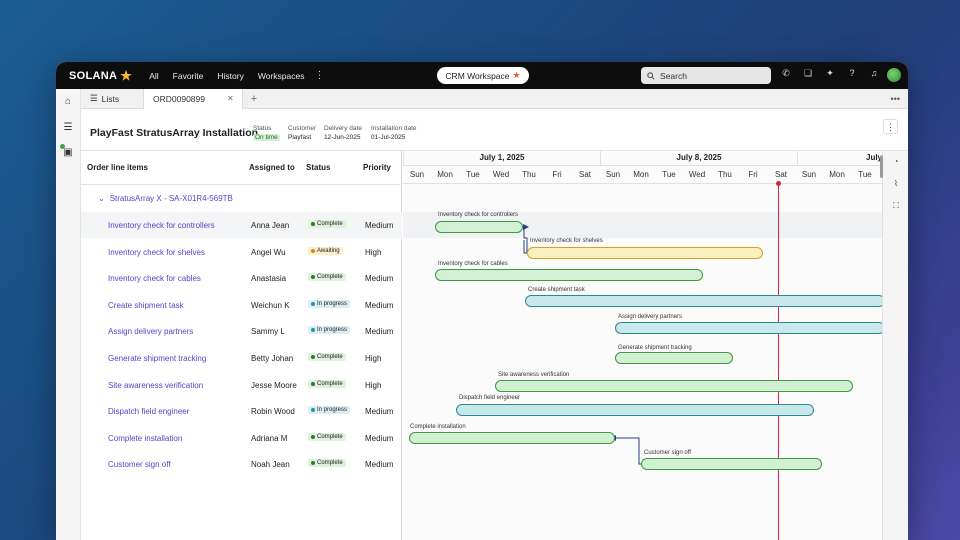 The height and width of the screenshot is (540, 960). Describe the element at coordinates (673, 75) in the screenshot. I see `search-placeholder: Search` at that location.